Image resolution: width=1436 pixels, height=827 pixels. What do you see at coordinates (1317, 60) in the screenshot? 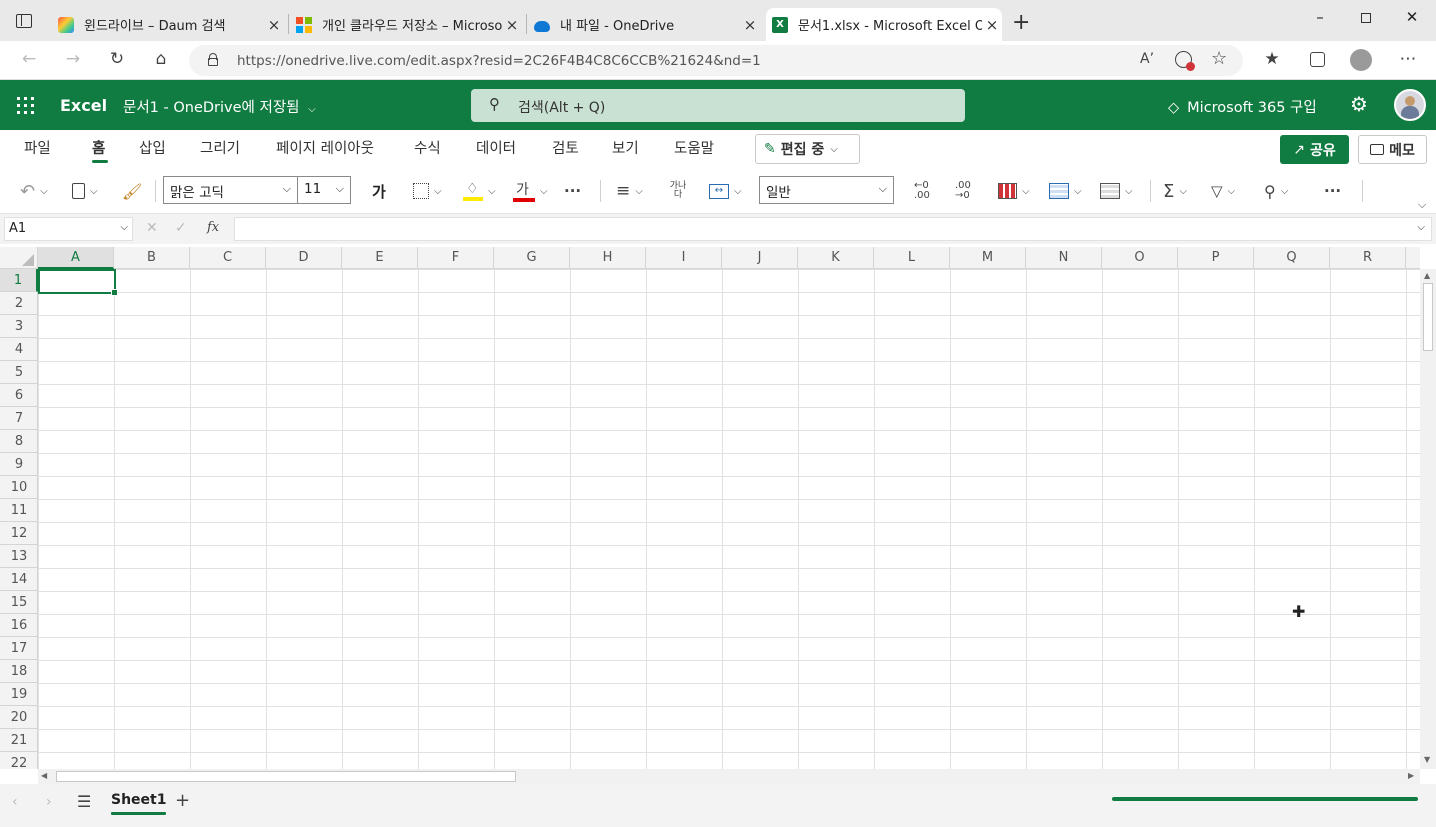
I see `collections-icon` at bounding box center [1317, 60].